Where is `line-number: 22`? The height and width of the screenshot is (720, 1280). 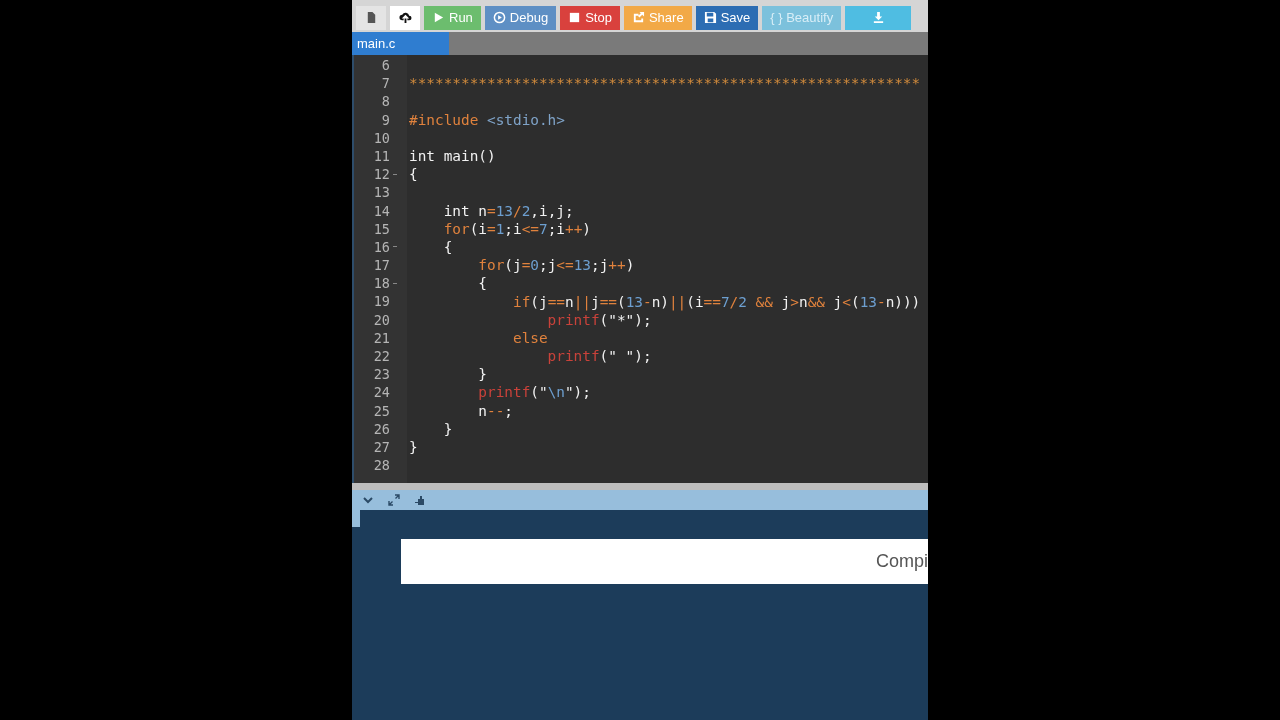 line-number: 22 is located at coordinates (381, 356).